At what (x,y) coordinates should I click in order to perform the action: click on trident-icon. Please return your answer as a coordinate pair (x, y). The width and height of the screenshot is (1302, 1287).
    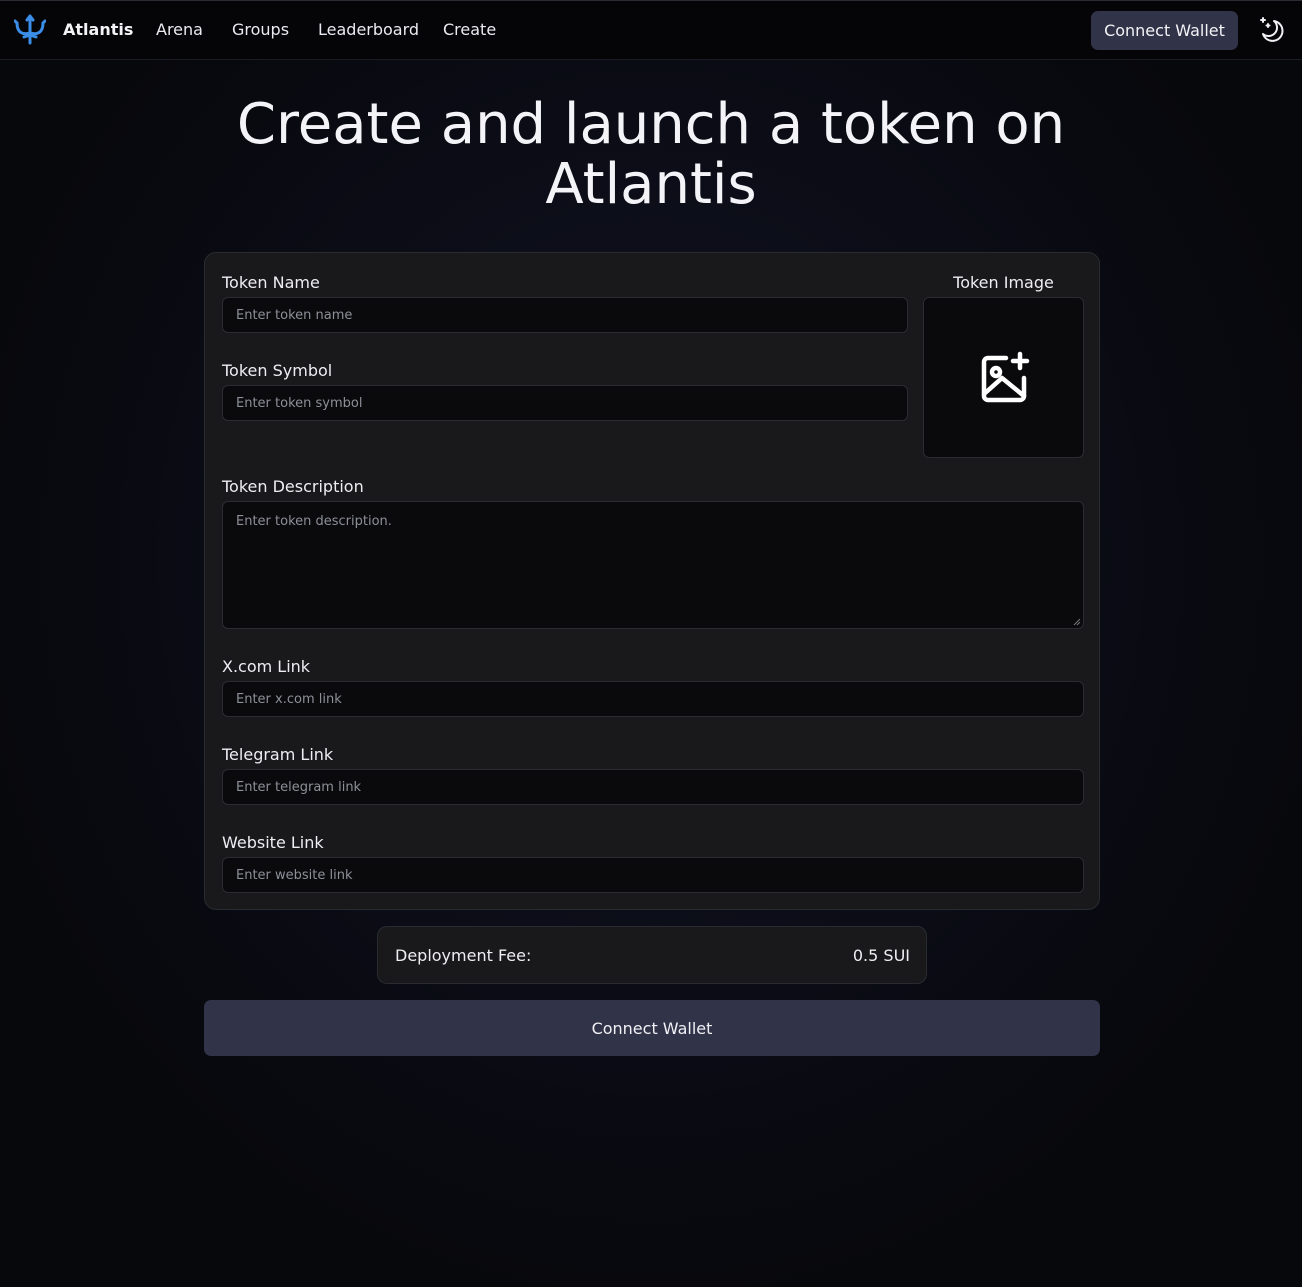
    Looking at the image, I should click on (30, 29).